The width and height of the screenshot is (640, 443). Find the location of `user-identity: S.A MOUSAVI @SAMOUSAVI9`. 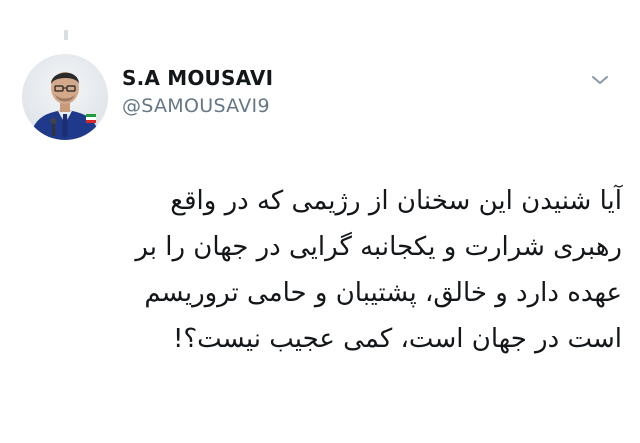

user-identity: S.A MOUSAVI @SAMOUSAVI9 is located at coordinates (197, 92).